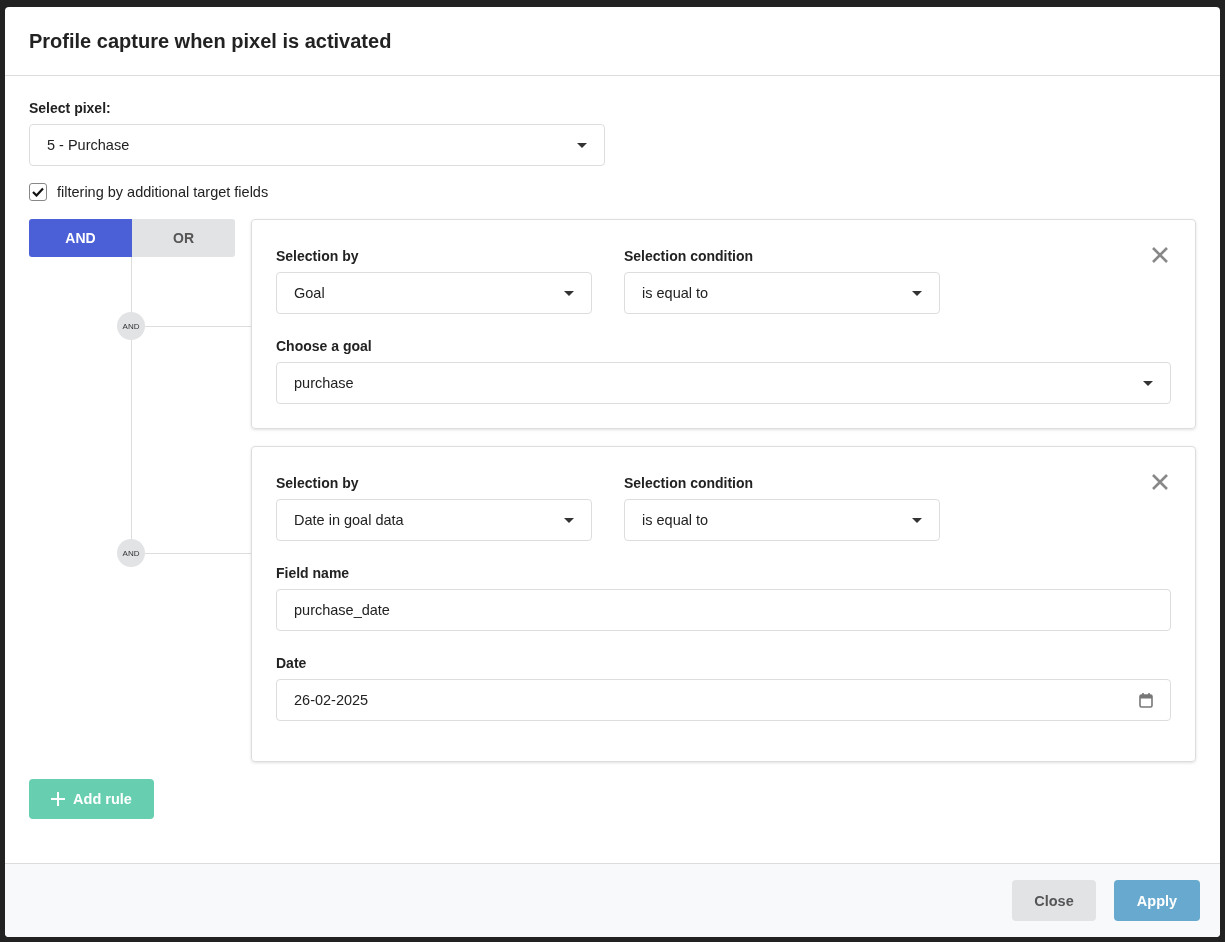  I want to click on logic-tab: AND, so click(80, 238).